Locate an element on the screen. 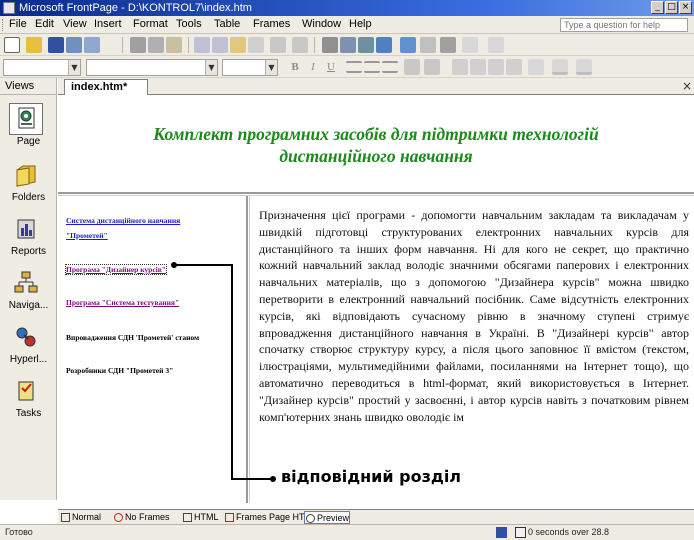  tab-normal: Normal is located at coordinates (80, 517).